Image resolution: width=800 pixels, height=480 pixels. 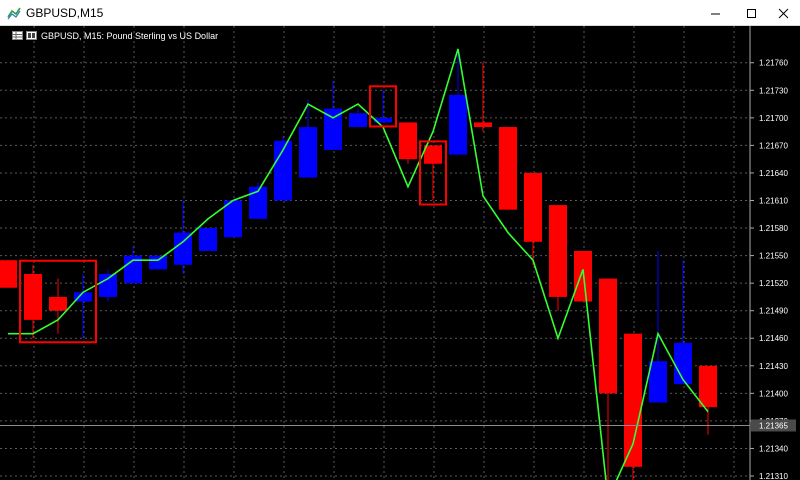 What do you see at coordinates (14, 13) in the screenshot?
I see `chart-line-icon` at bounding box center [14, 13].